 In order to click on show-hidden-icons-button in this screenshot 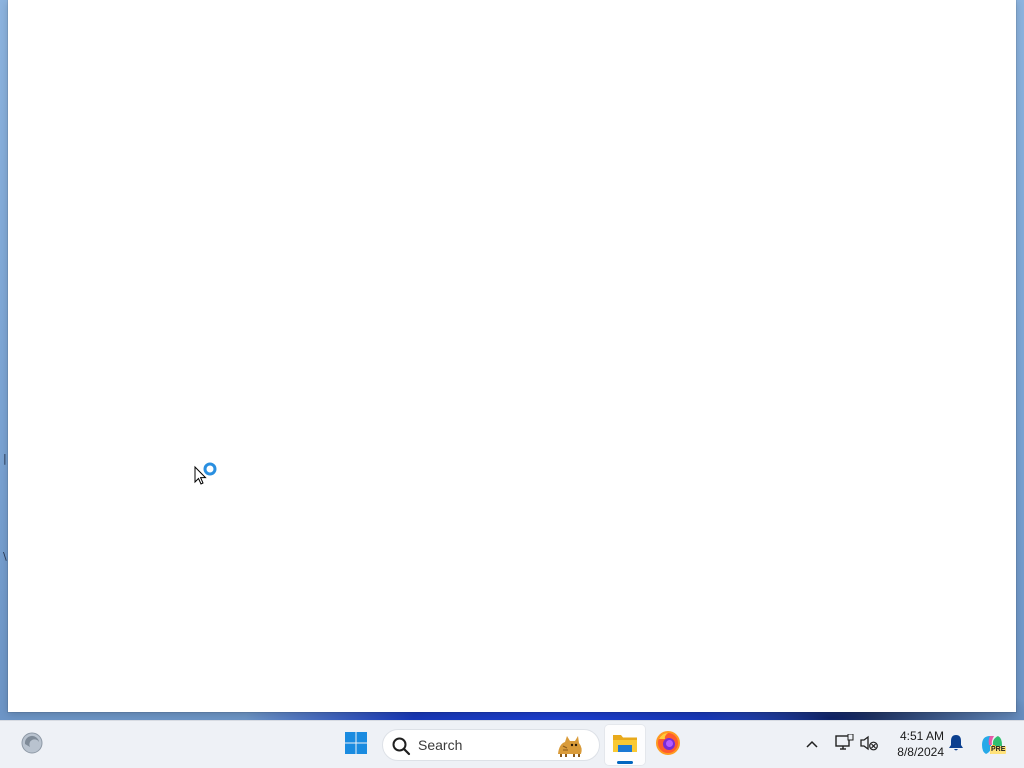, I will do `click(812, 745)`.